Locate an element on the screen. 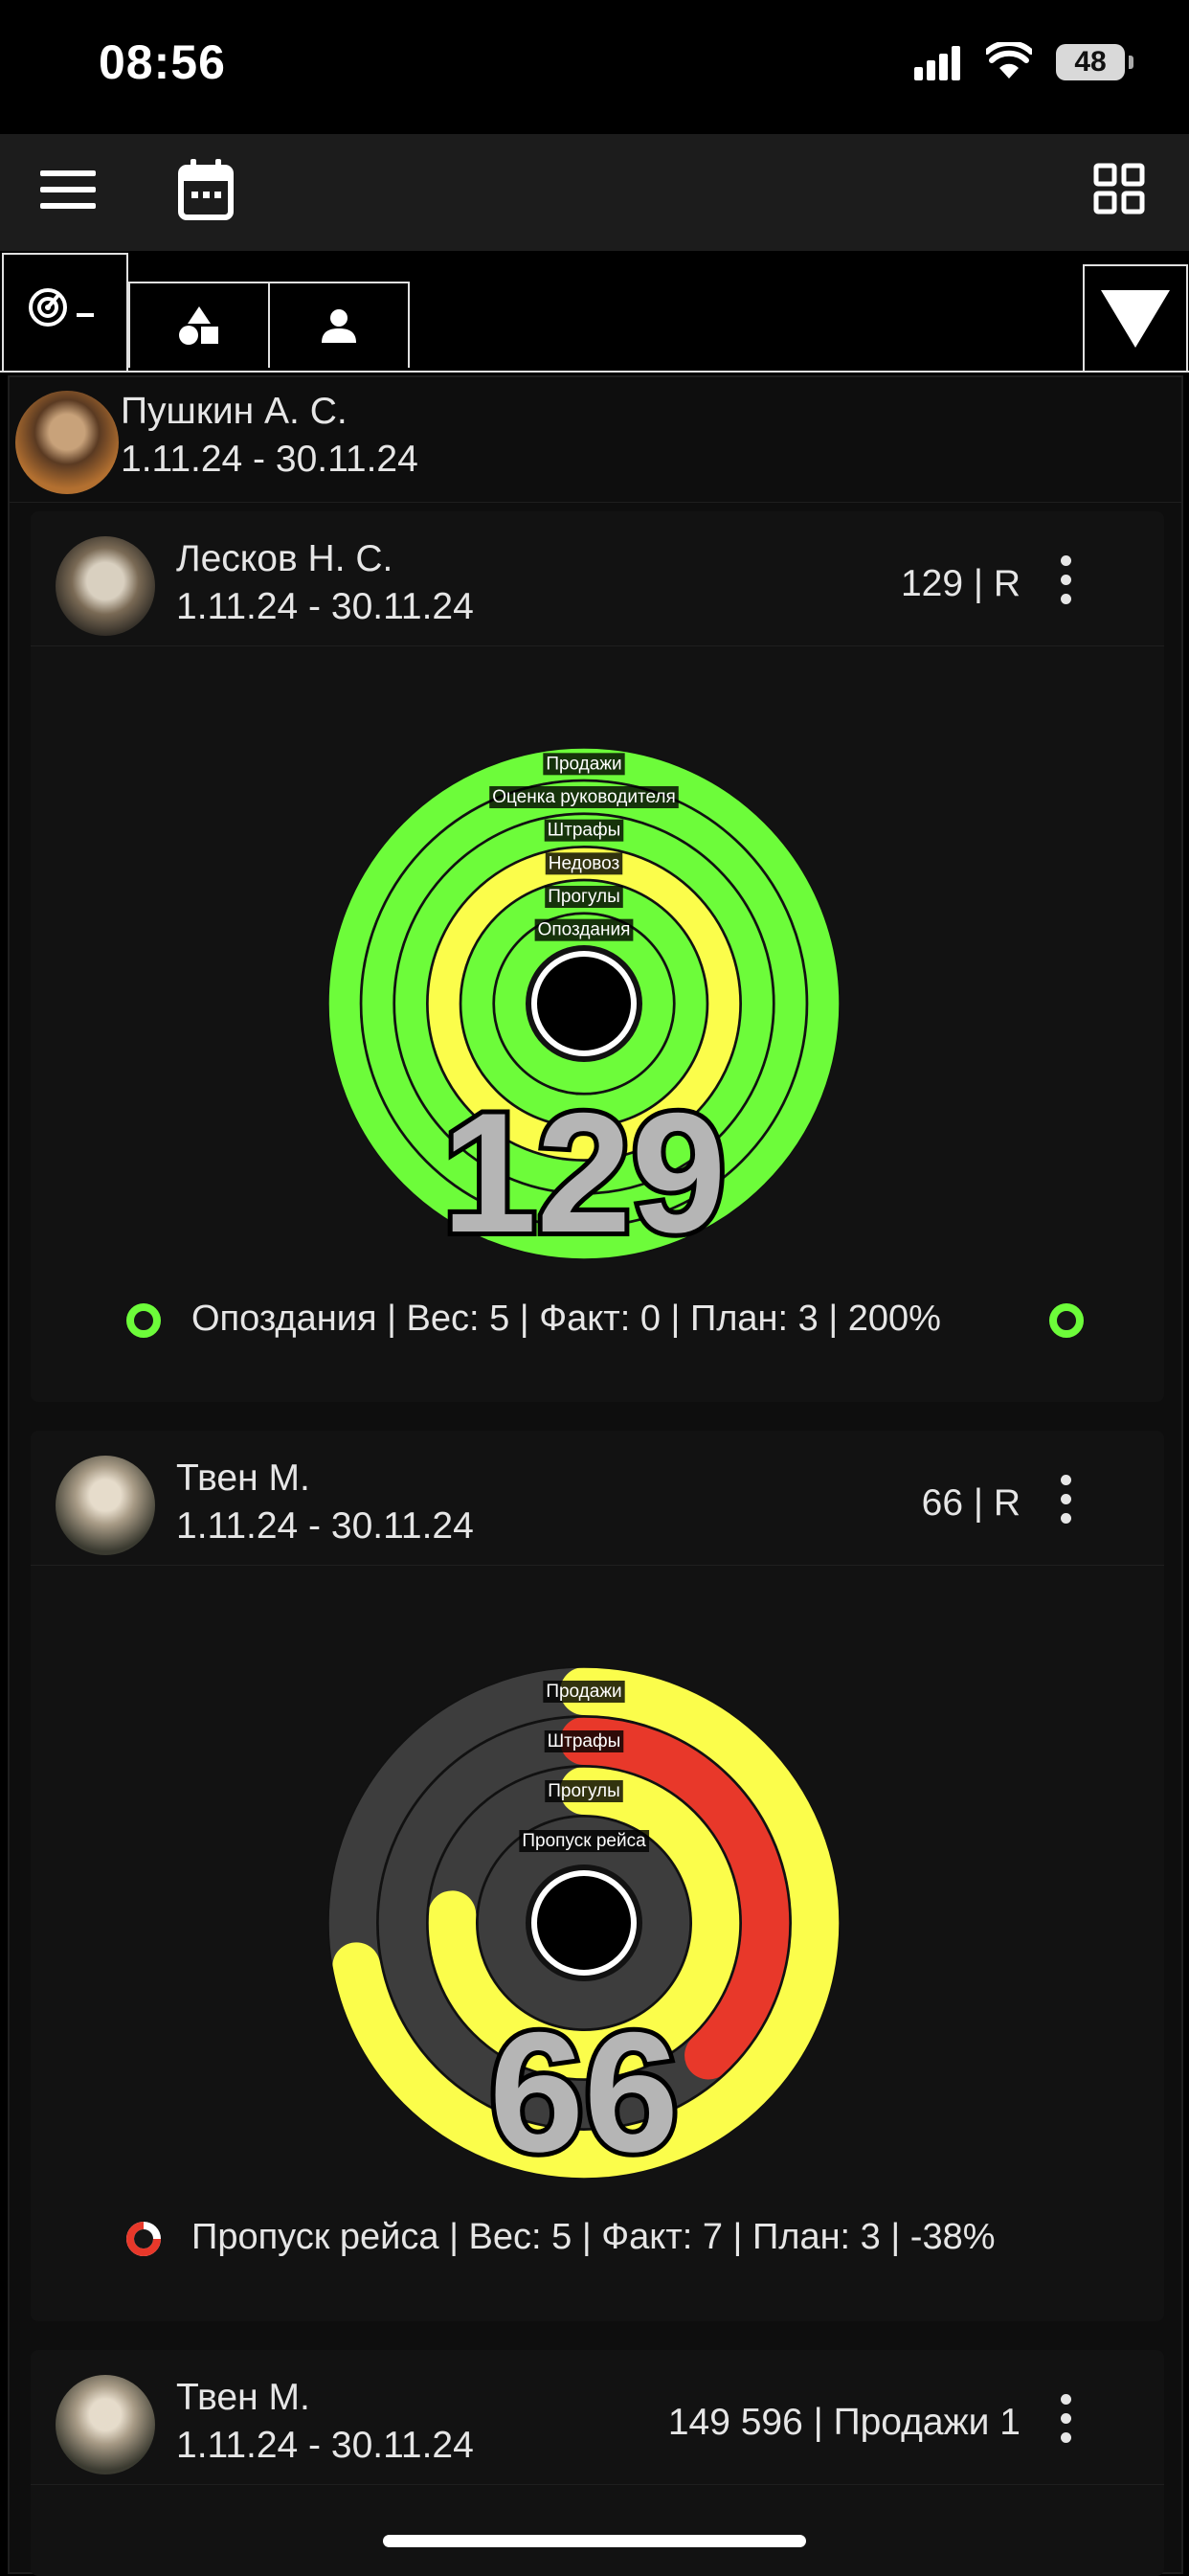  card-header: Лесков Н. С. 1.11.24 - 30.11.24 129 | R is located at coordinates (597, 578).